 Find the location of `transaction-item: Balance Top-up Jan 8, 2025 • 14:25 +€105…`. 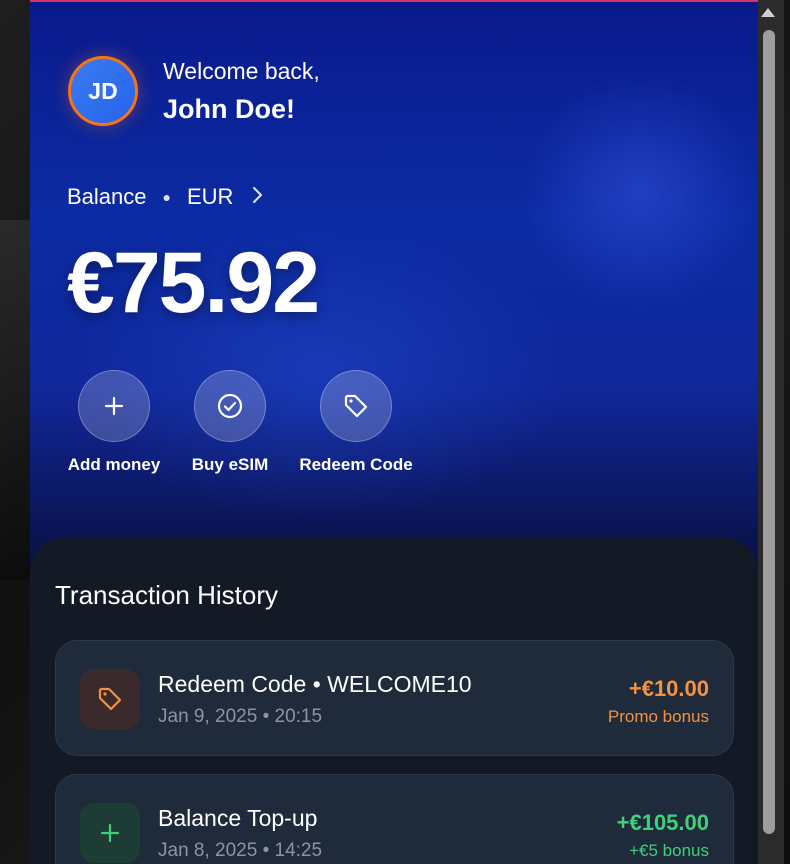

transaction-item: Balance Top-up Jan 8, 2025 • 14:25 +€105… is located at coordinates (394, 819).